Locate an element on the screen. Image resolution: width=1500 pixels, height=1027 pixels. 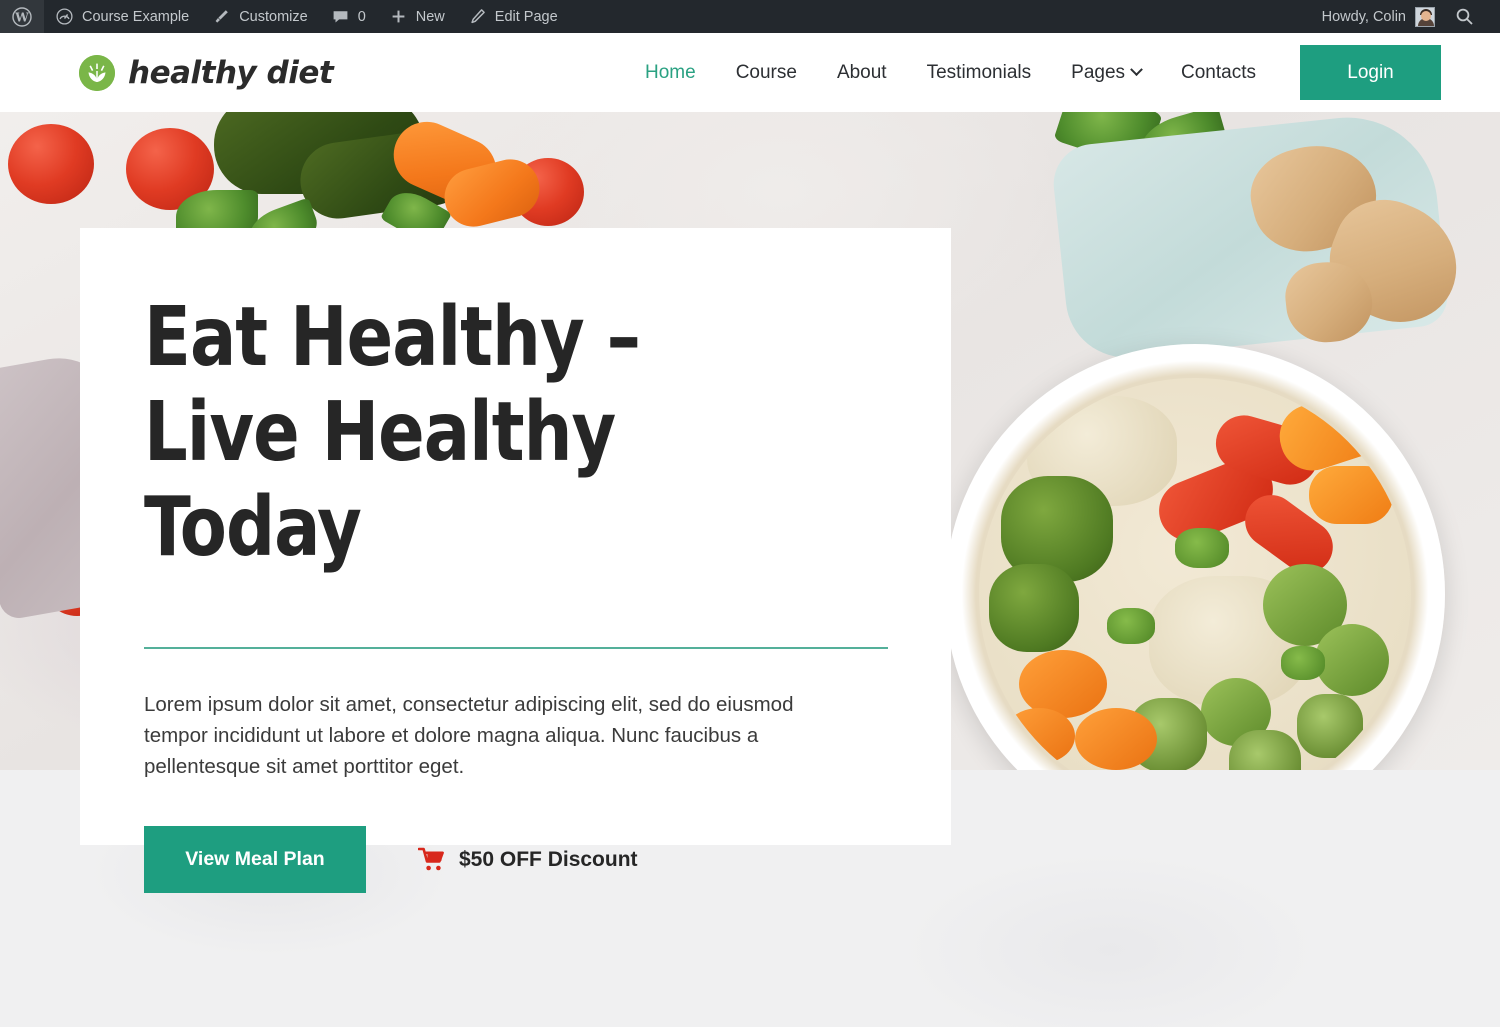
nav-item-about: About is located at coordinates (862, 73).